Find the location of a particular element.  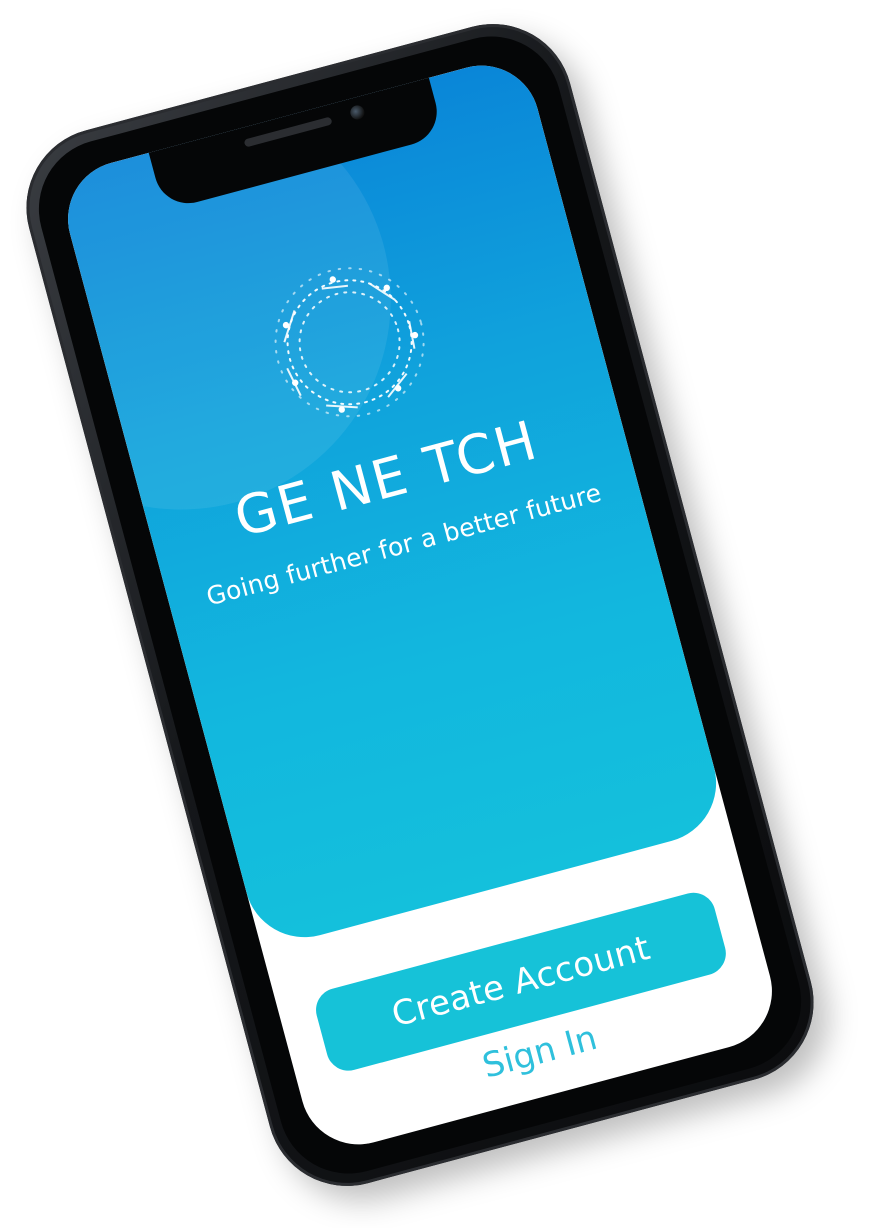

front-camera is located at coordinates (357, 112).